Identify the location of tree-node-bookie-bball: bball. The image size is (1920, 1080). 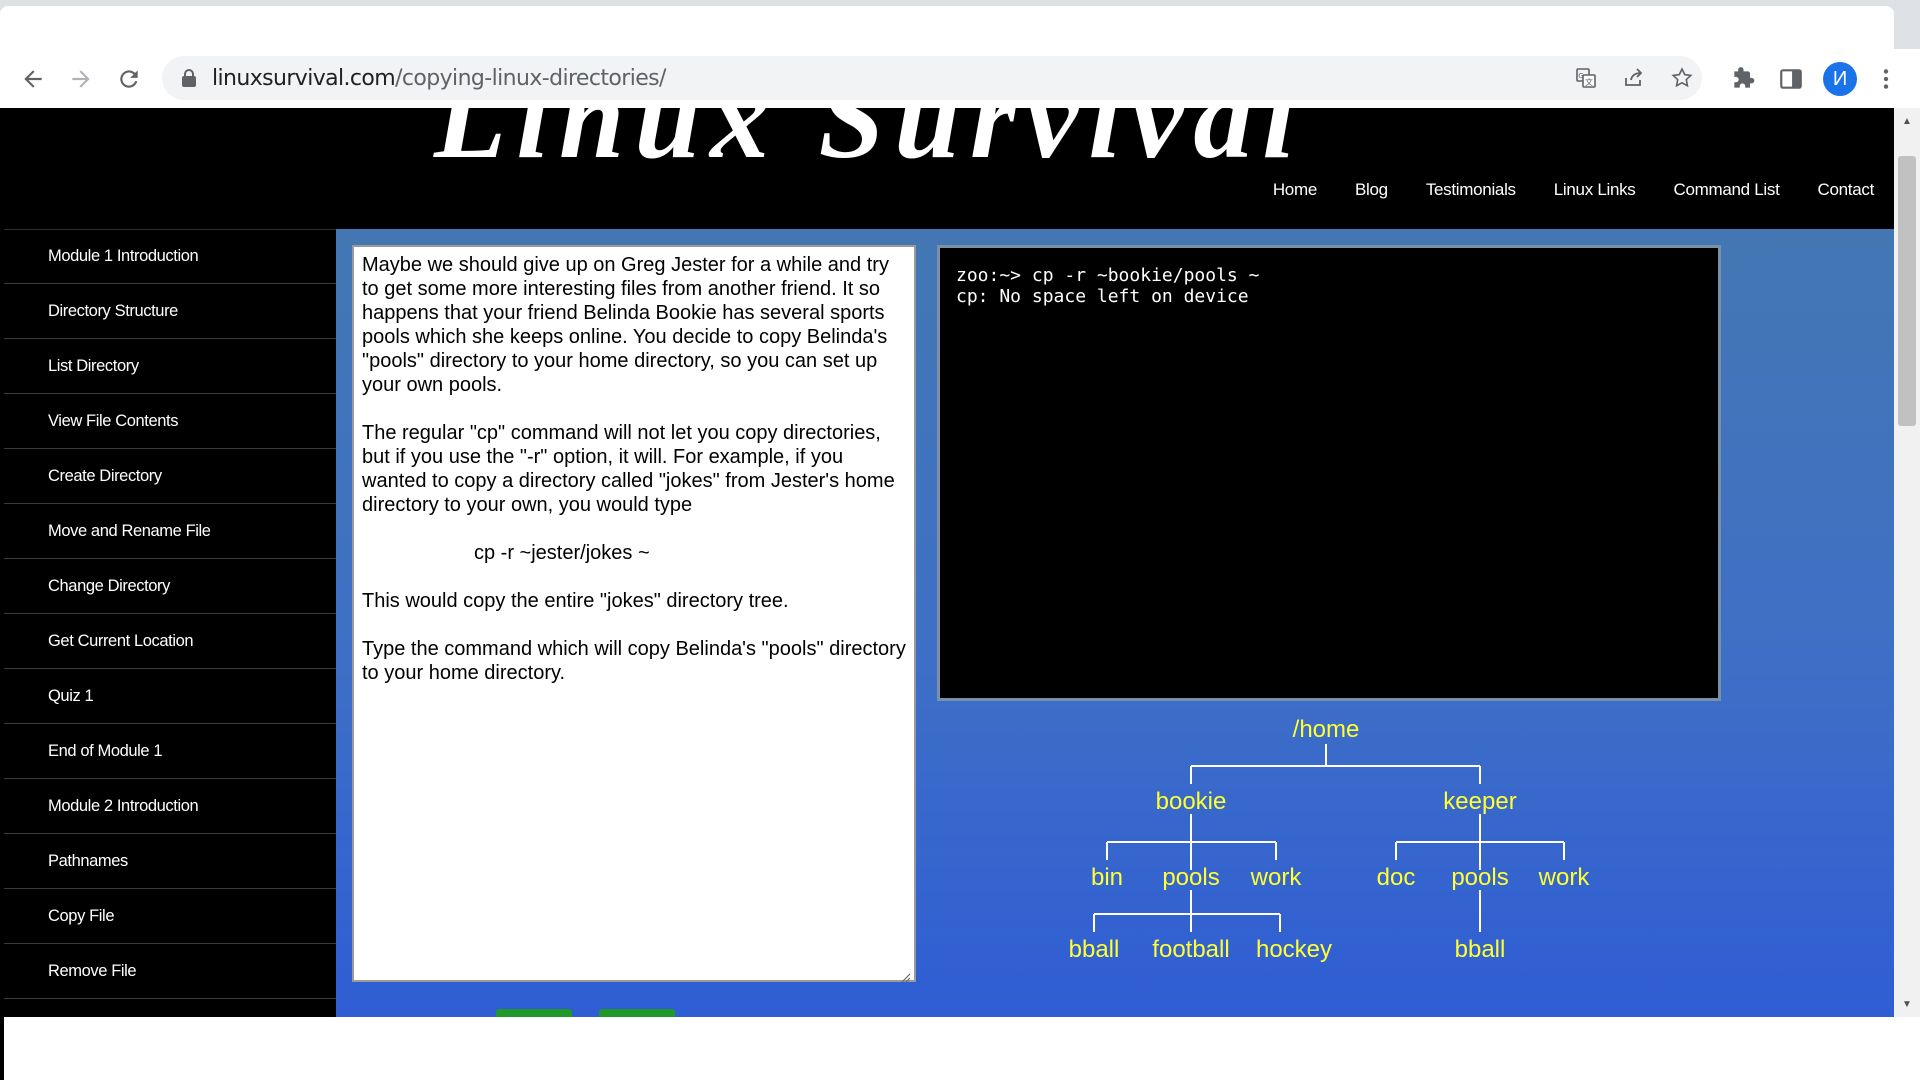
(1094, 949).